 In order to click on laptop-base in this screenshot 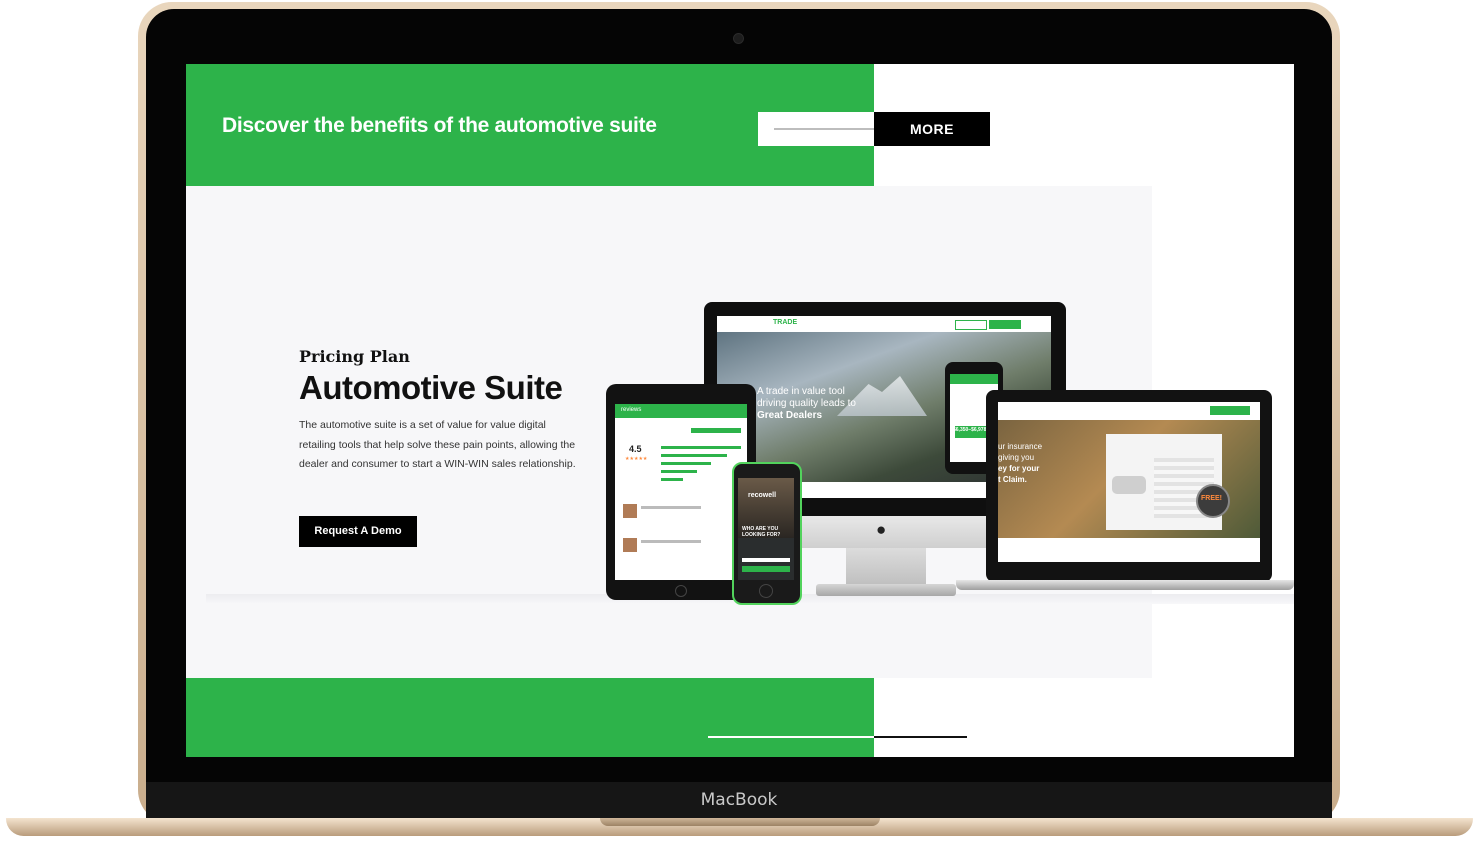, I will do `click(1125, 585)`.